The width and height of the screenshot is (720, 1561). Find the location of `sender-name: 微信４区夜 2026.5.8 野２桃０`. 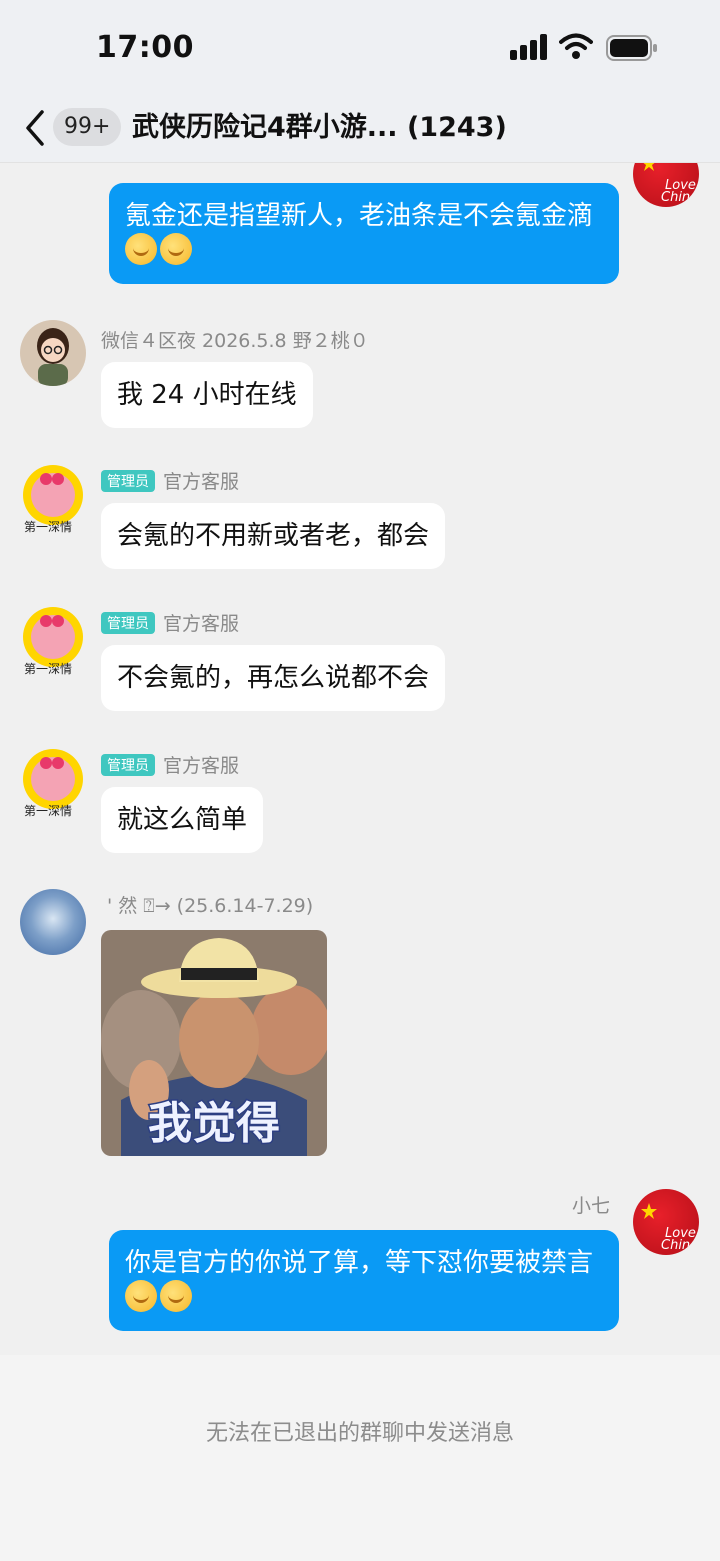

sender-name: 微信４区夜 2026.5.8 野２桃０ is located at coordinates (235, 341).